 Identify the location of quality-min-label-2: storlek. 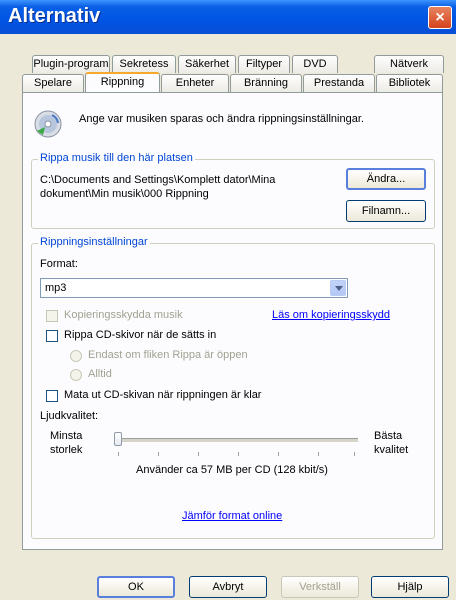
(66, 450).